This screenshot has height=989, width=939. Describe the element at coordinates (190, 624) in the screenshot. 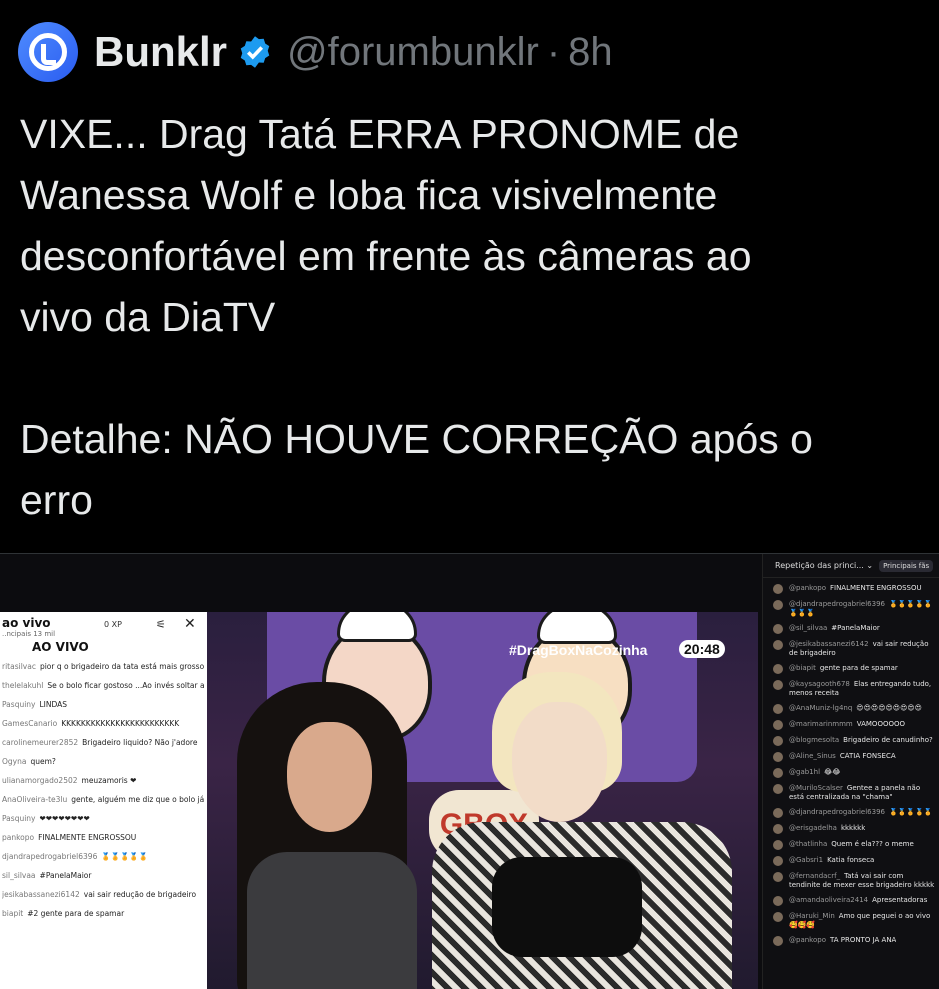

I see `close-icon: ✕` at that location.